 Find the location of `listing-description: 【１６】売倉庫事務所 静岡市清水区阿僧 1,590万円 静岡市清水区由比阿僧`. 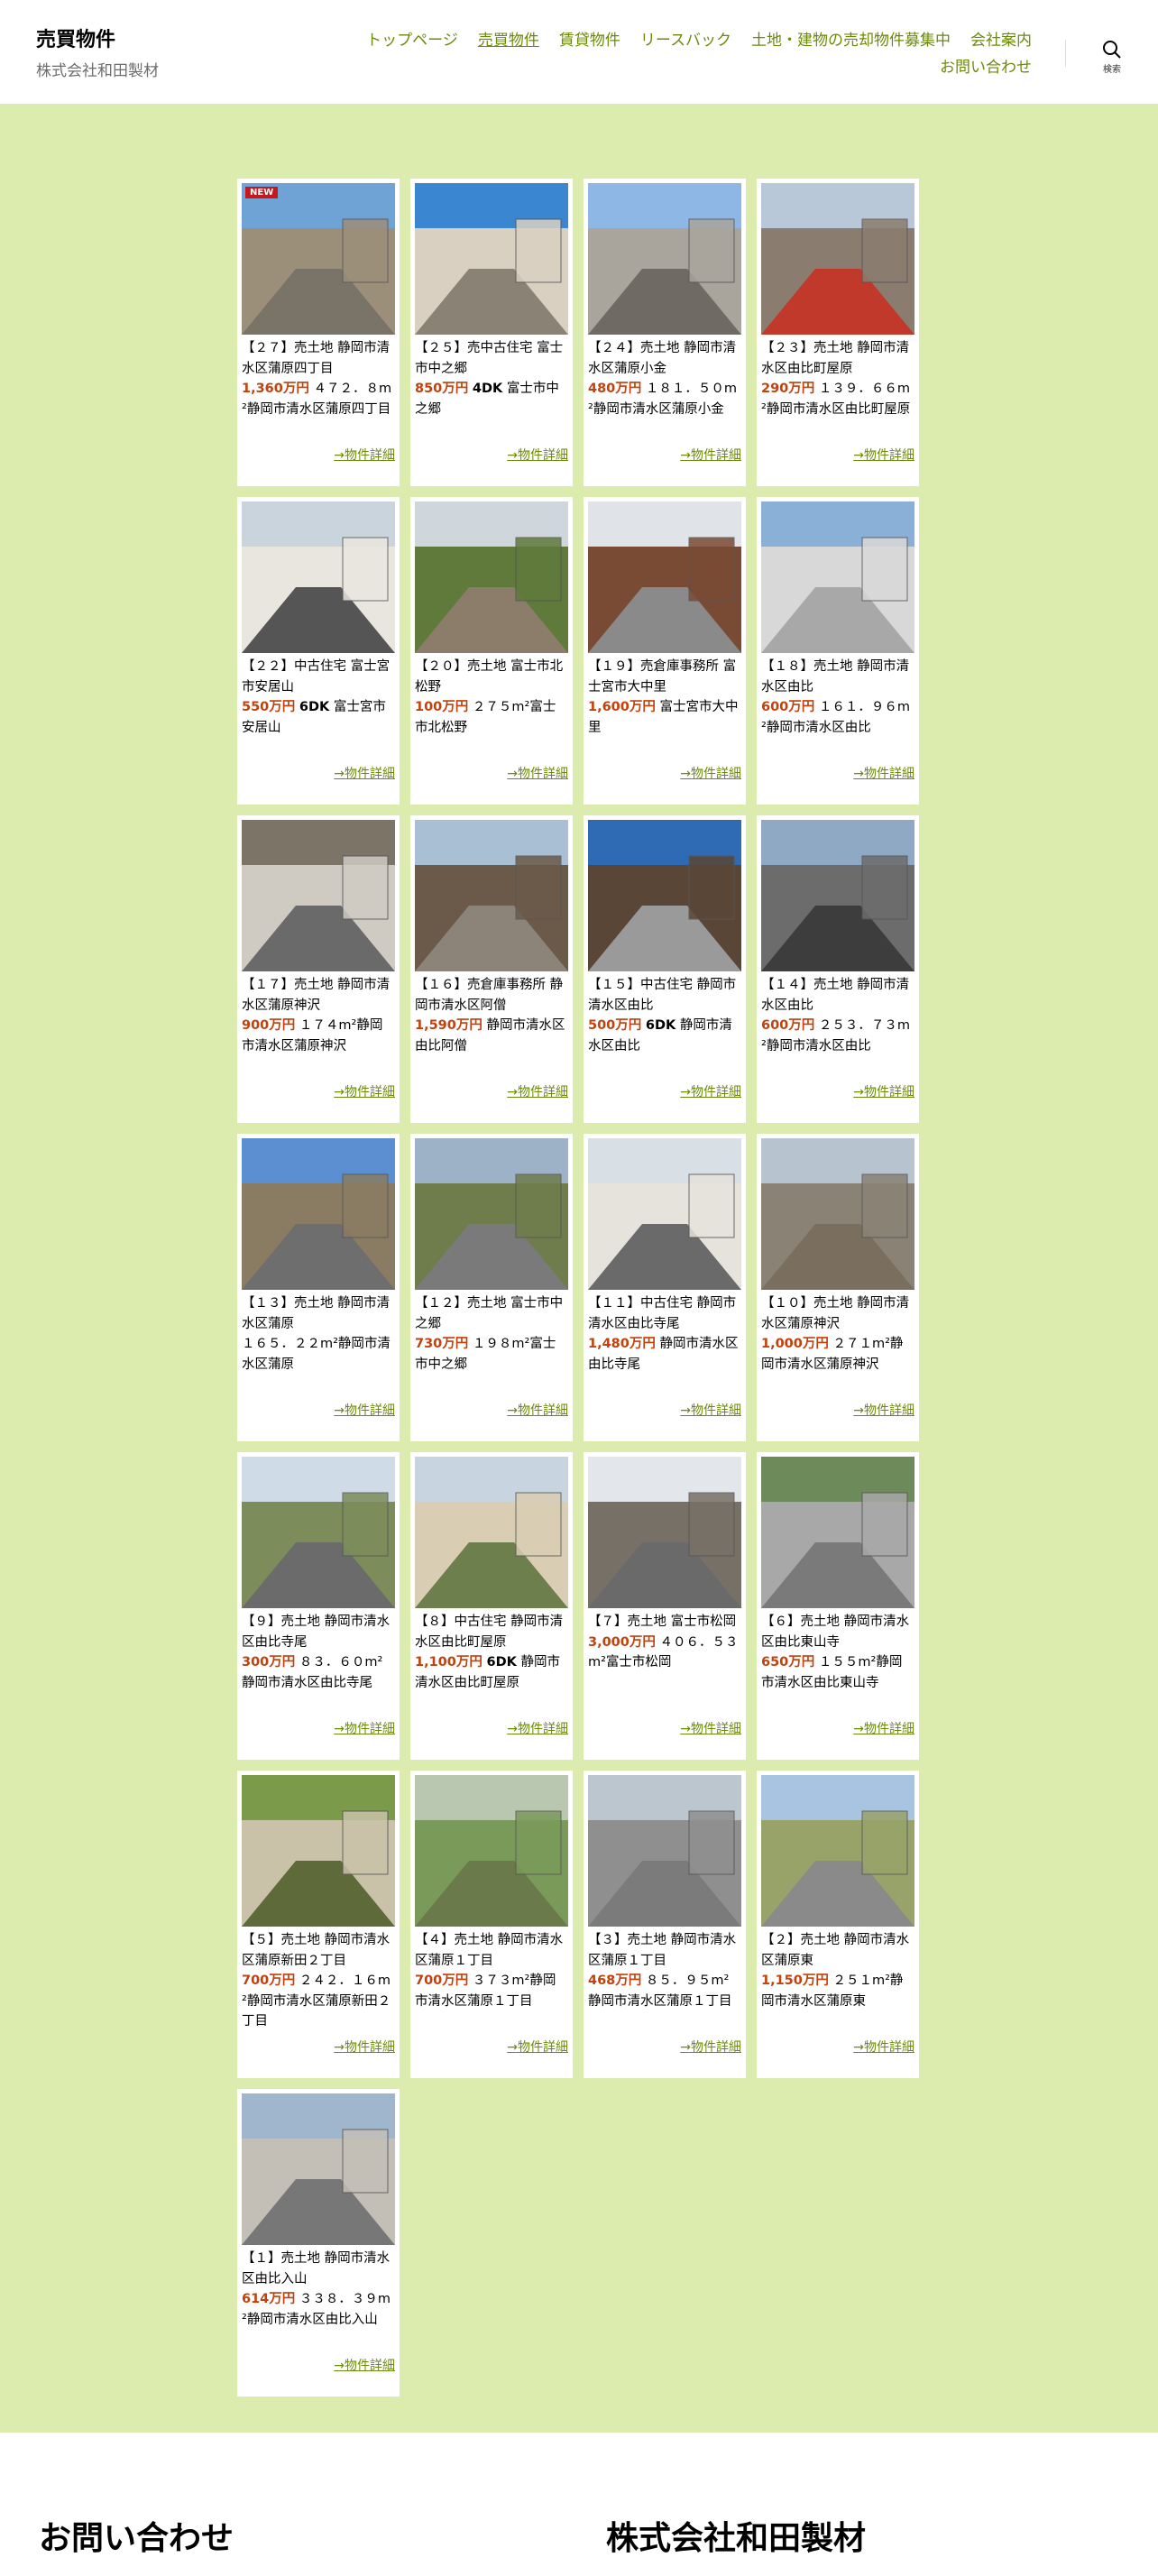

listing-description: 【１６】売倉庫事務所 静岡市清水区阿僧 1,590万円 静岡市清水区由比阿僧 is located at coordinates (492, 1016).